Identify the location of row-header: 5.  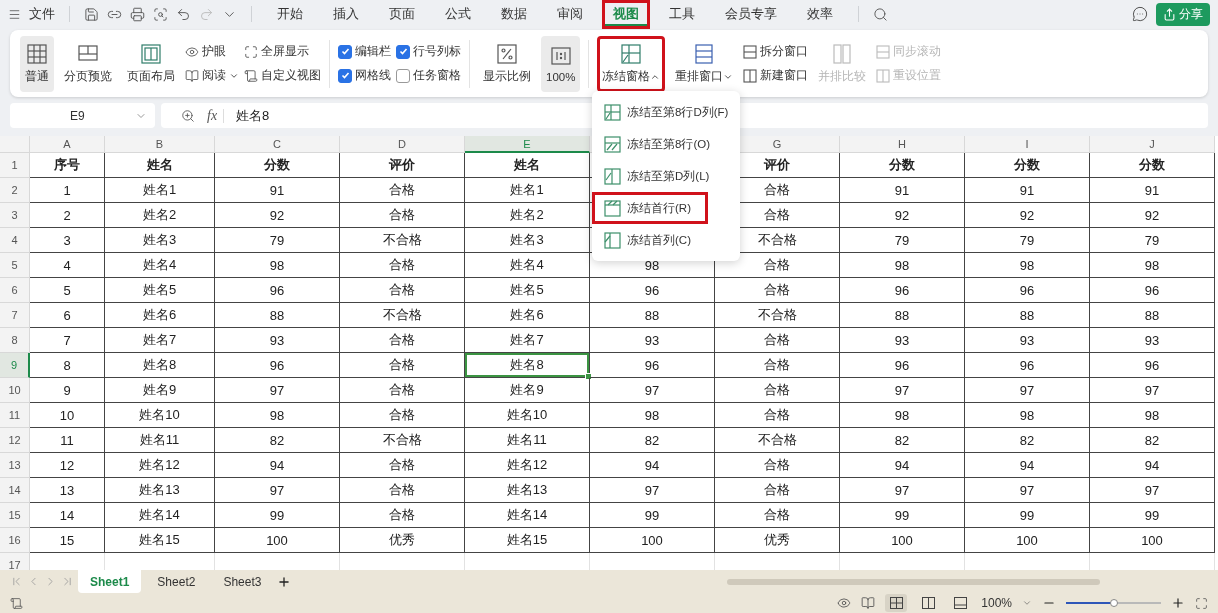
(15, 265).